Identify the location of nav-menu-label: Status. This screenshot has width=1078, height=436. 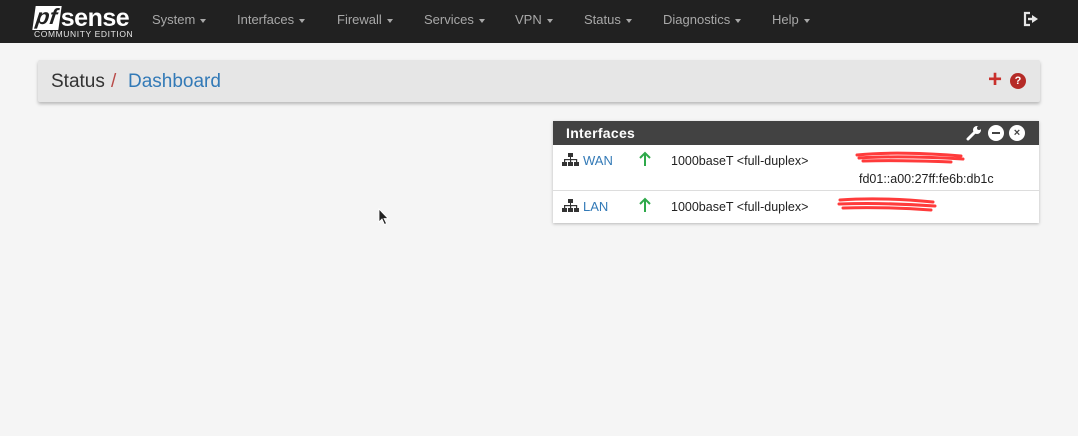
(602, 19).